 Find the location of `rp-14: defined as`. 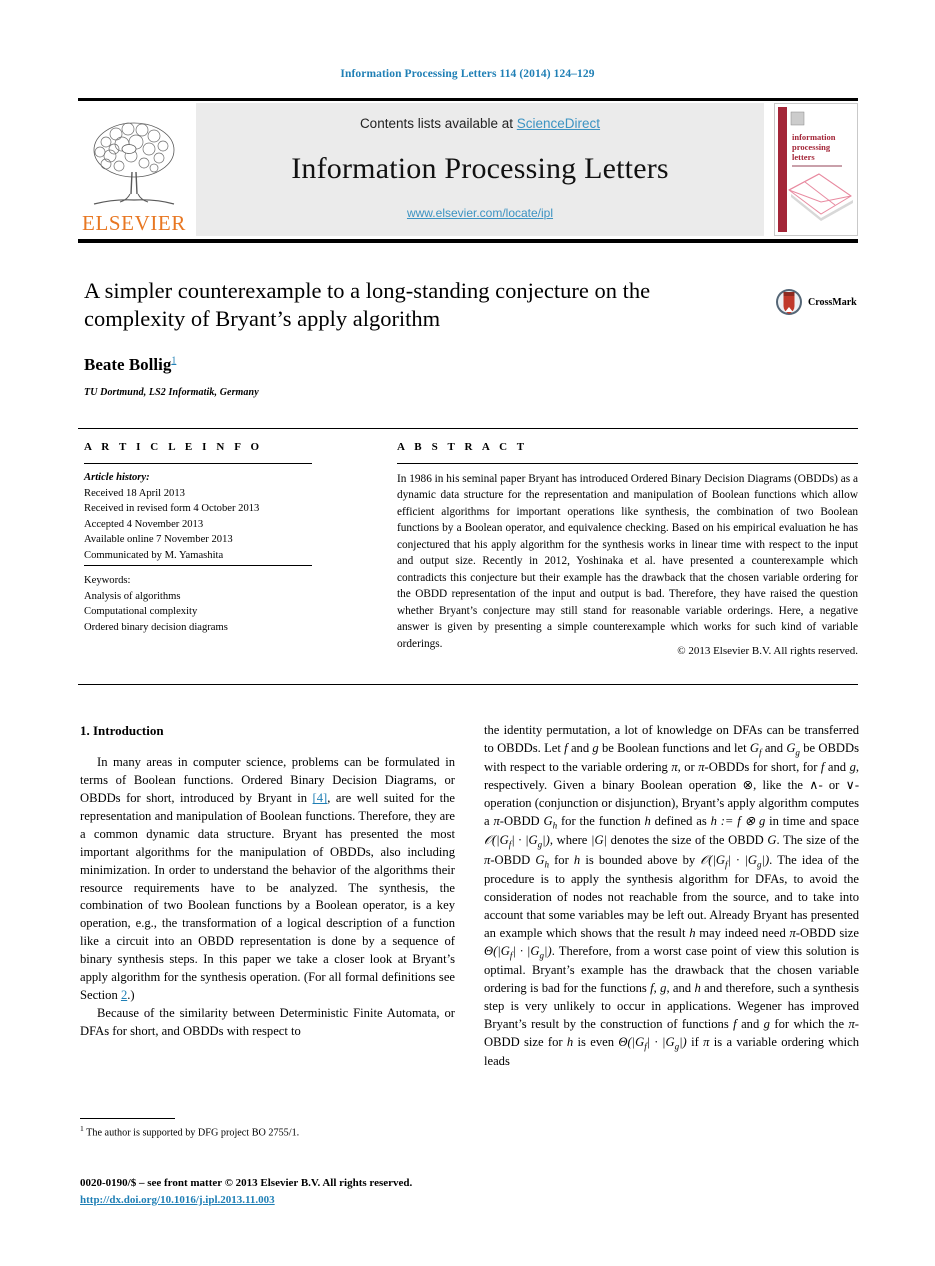

rp-14: defined as is located at coordinates (680, 820).